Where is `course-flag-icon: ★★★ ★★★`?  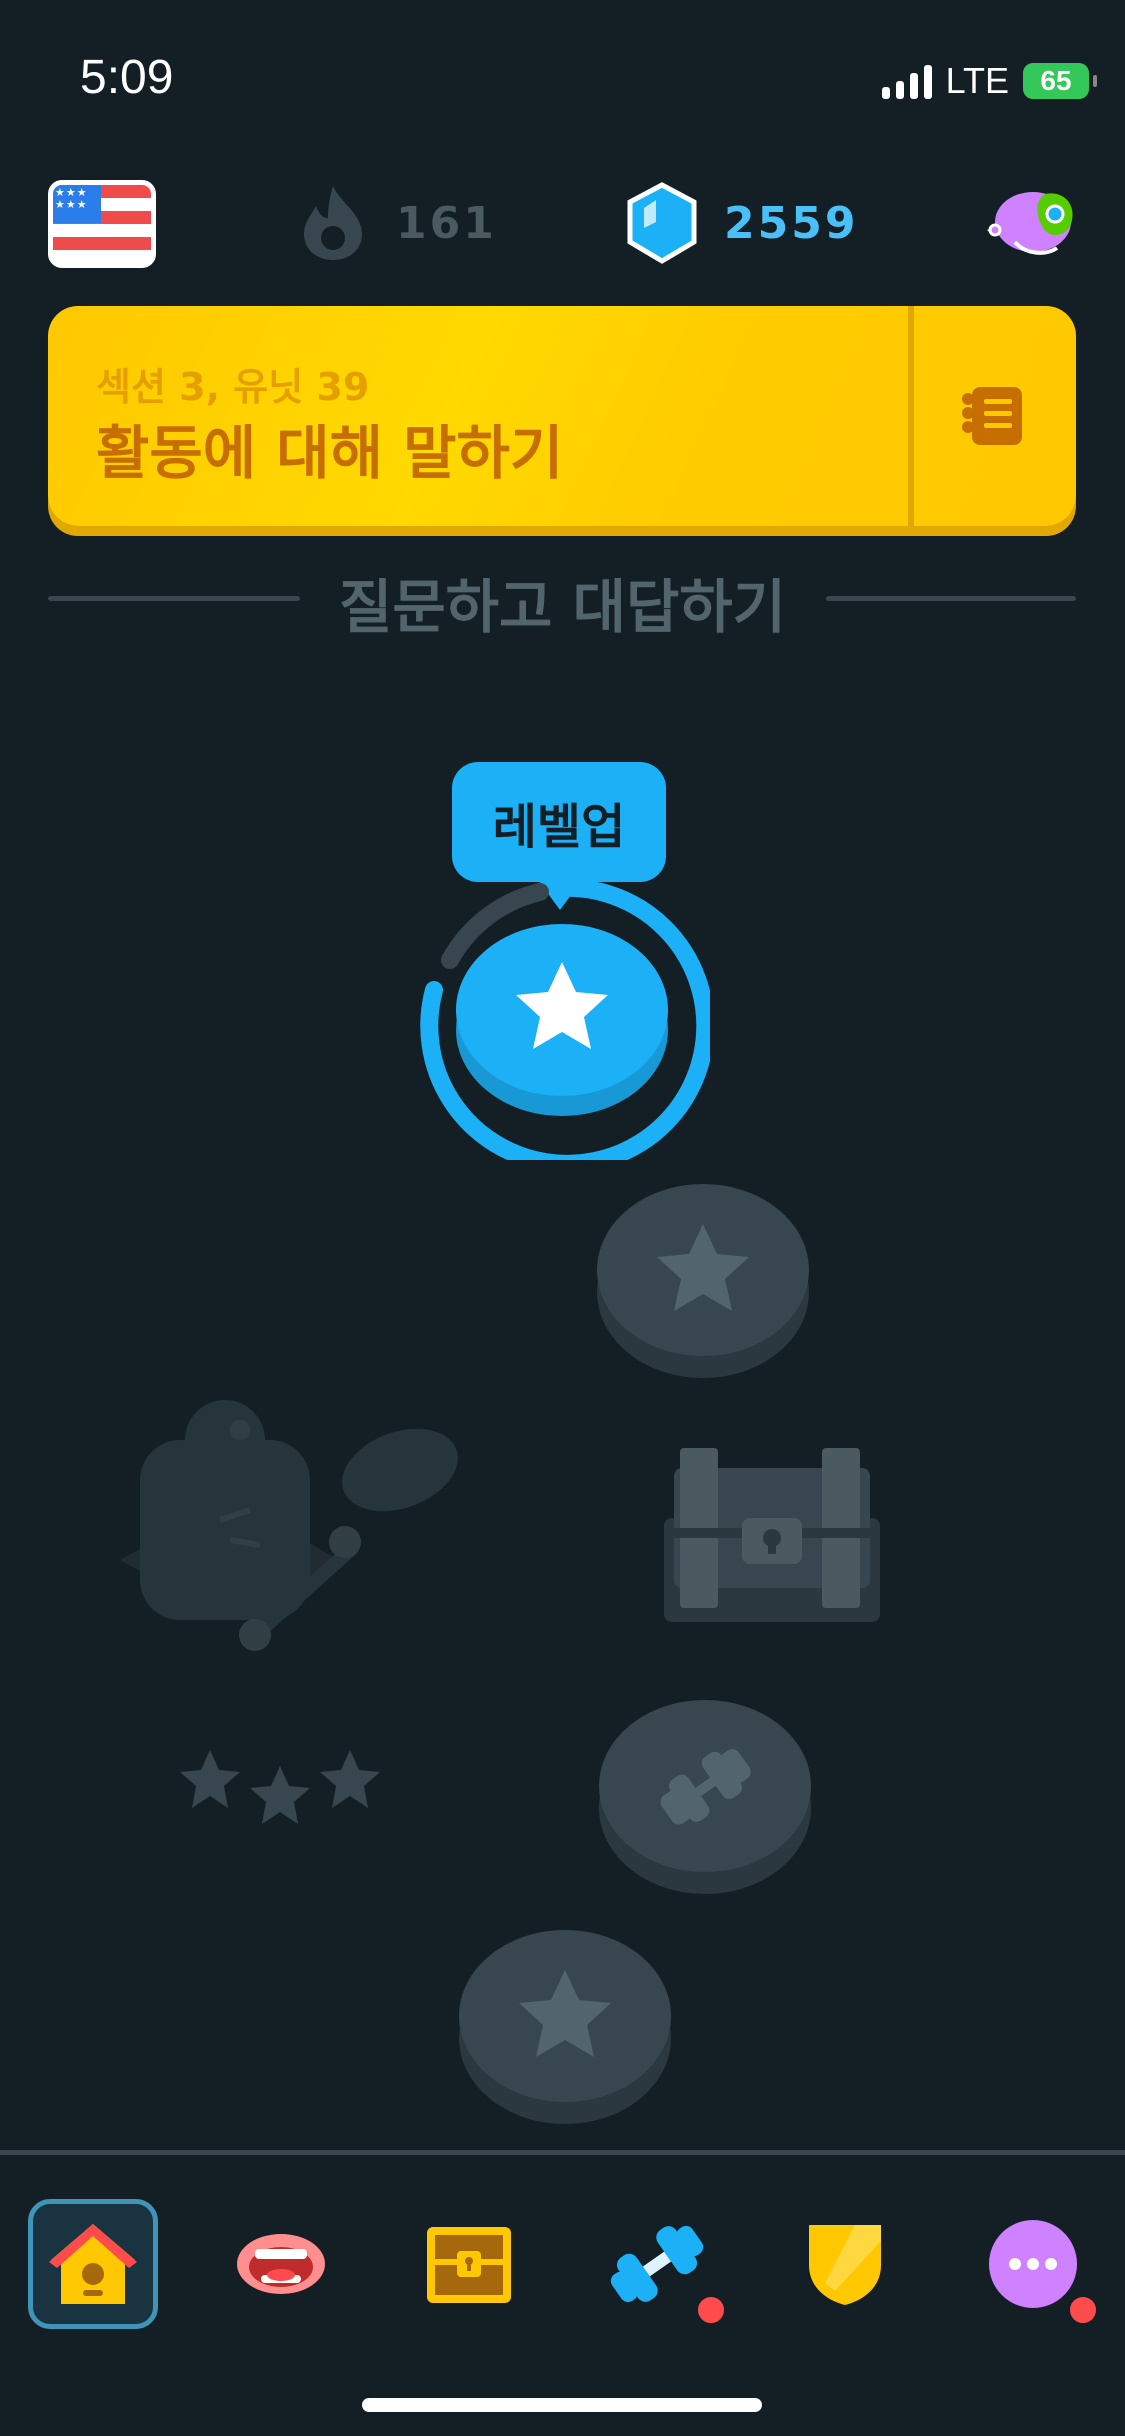 course-flag-icon: ★★★ ★★★ is located at coordinates (102, 224).